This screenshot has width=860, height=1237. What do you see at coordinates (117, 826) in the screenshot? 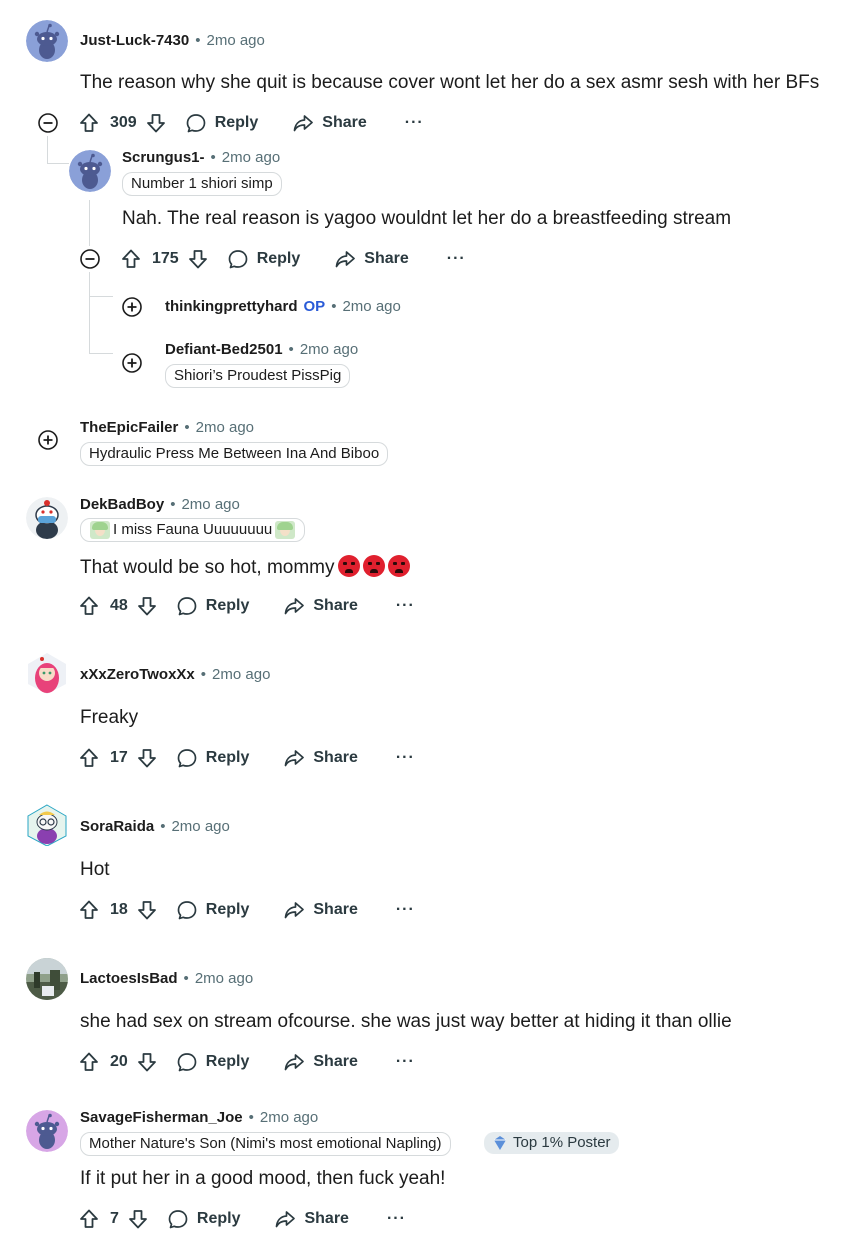
I see `username: SoraRaida` at bounding box center [117, 826].